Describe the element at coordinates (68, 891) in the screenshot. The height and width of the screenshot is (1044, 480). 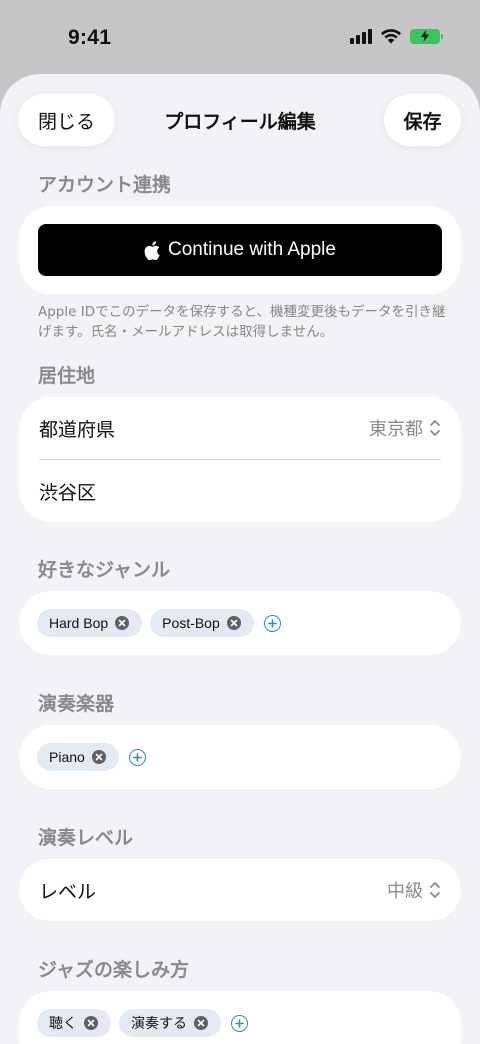
I see `level-label: レベル` at that location.